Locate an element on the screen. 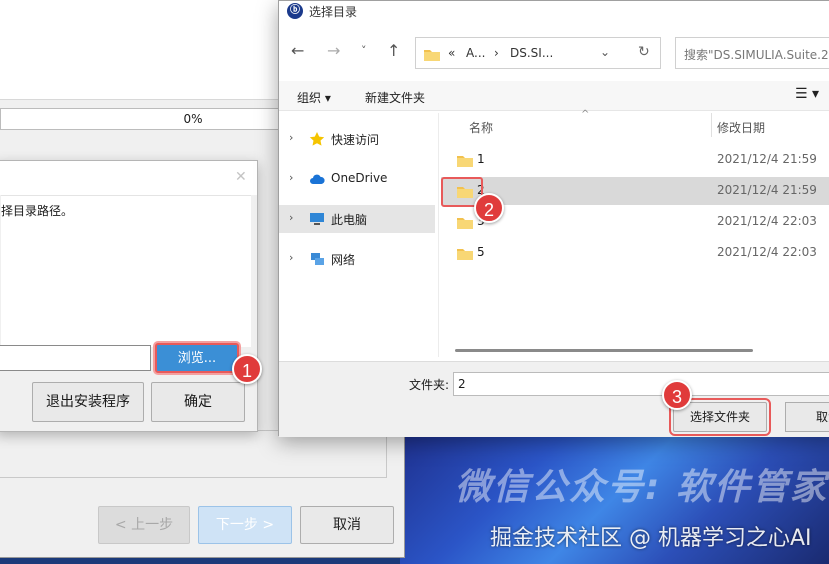  nav-item-onedrive: › OneDrive is located at coordinates (357, 179).